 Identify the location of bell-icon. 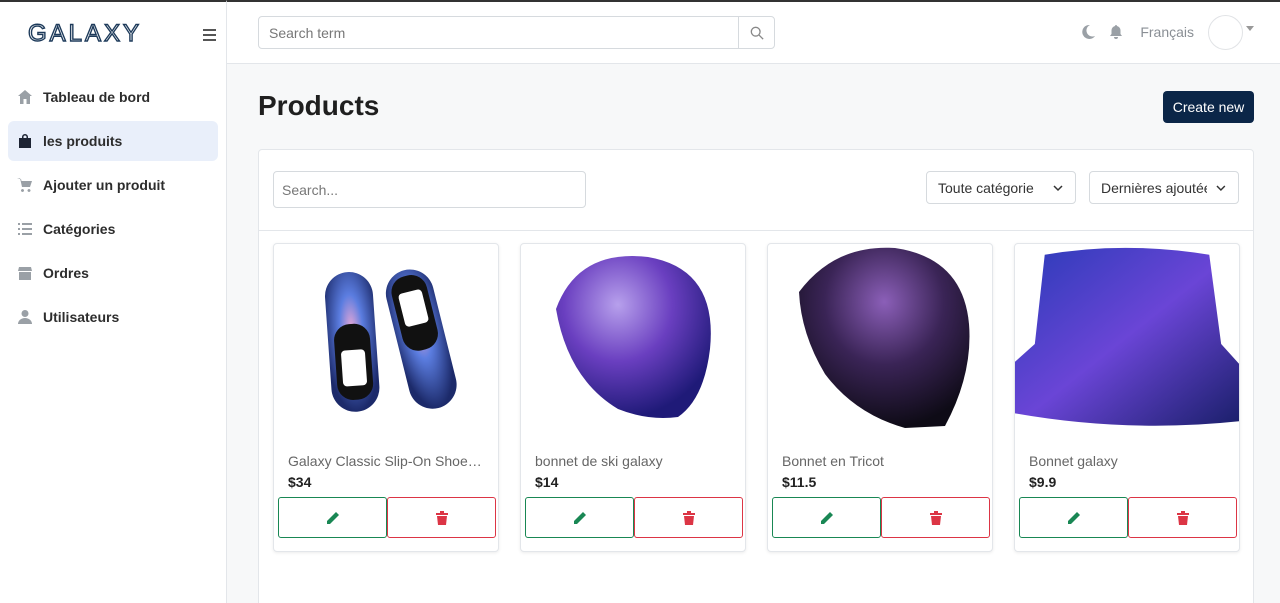
(1116, 32).